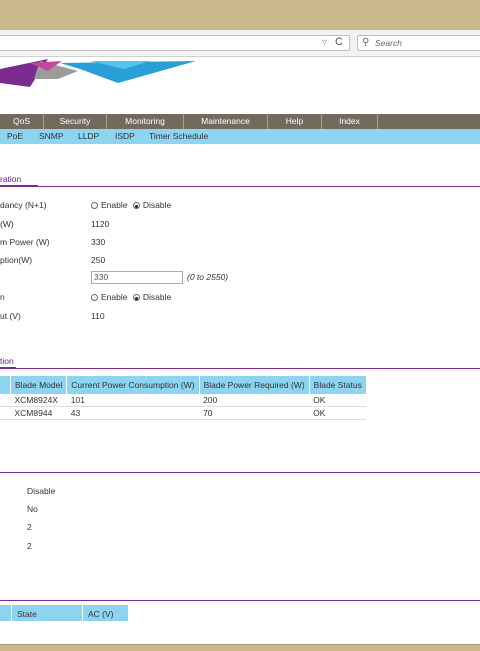  I want to click on blade-col-status: Blade Status, so click(338, 385).